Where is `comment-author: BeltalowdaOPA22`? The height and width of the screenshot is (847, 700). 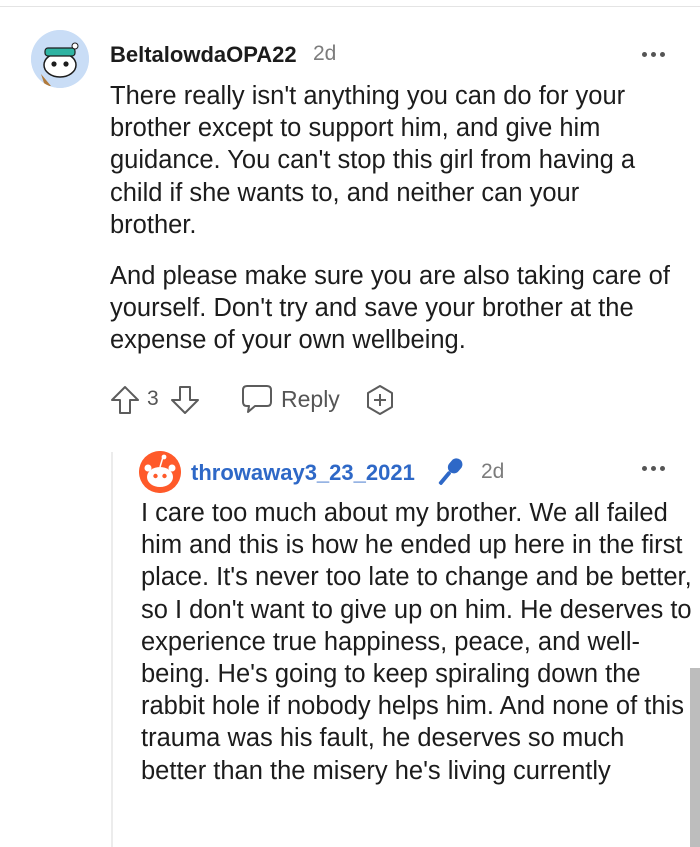
comment-author: BeltalowdaOPA22 is located at coordinates (203, 55).